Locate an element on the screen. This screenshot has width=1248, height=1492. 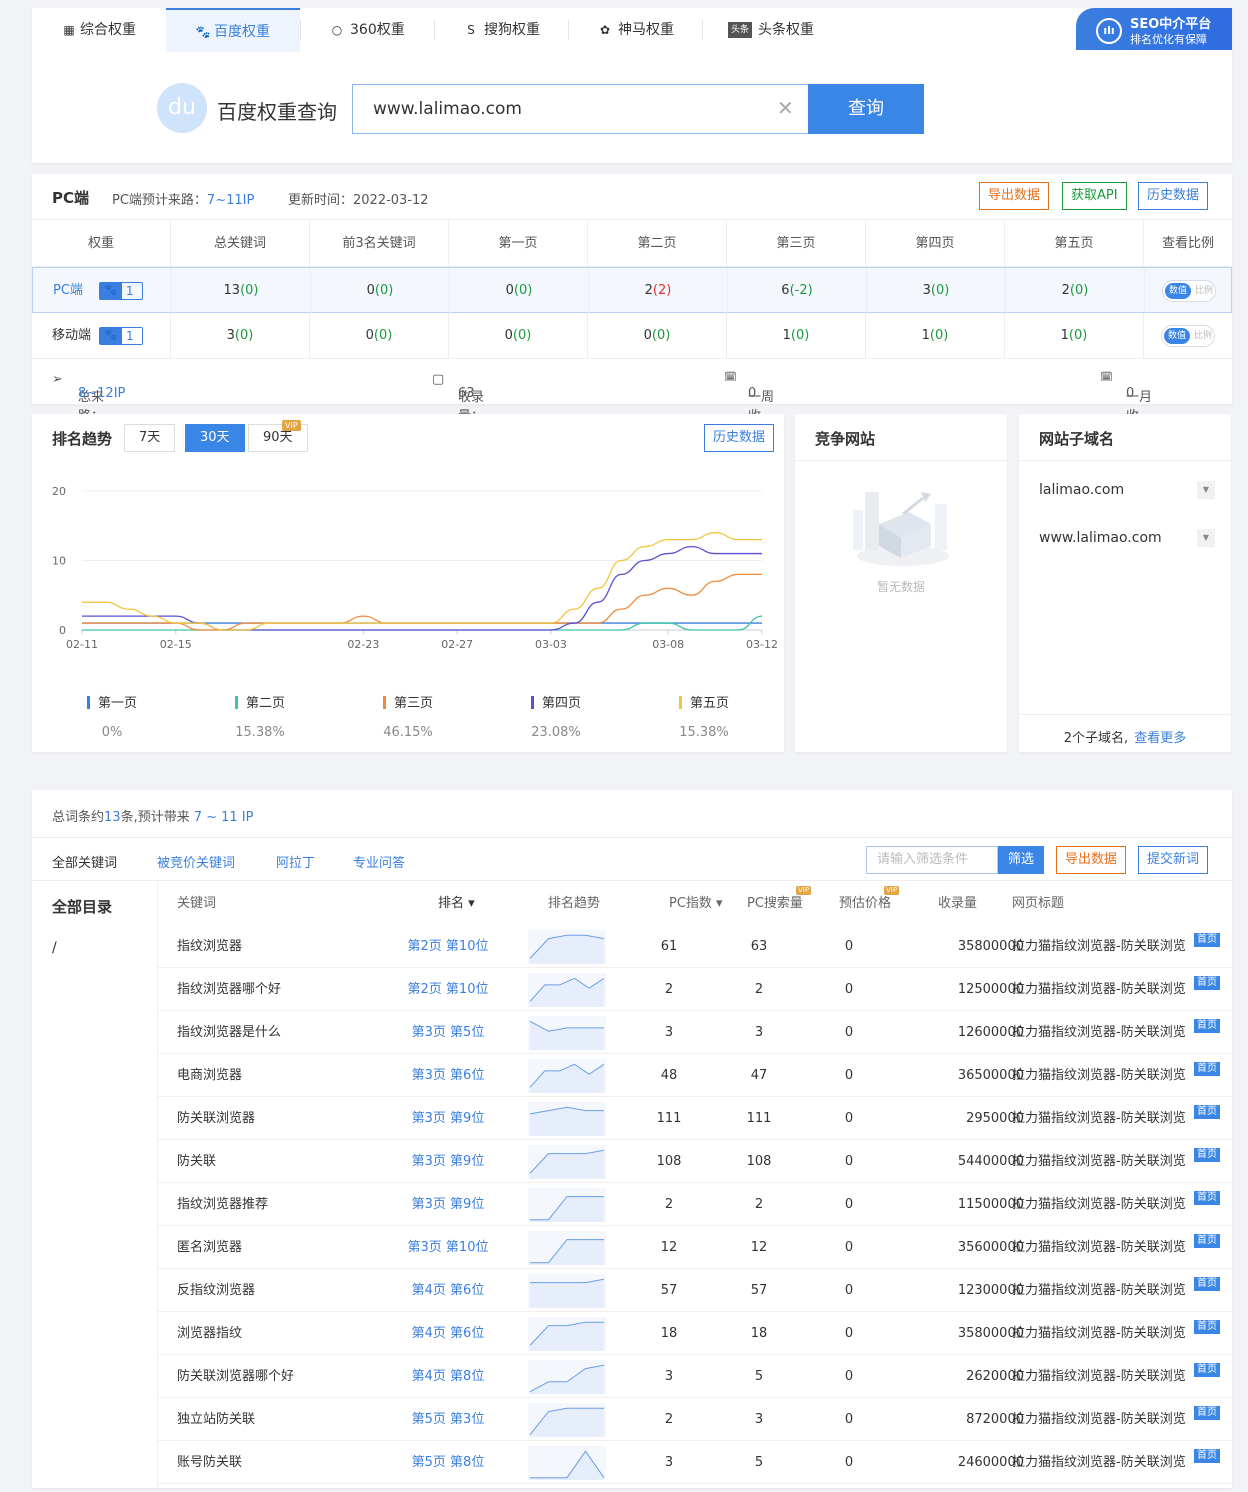
tab-qa: 专业问答 is located at coordinates (379, 861).